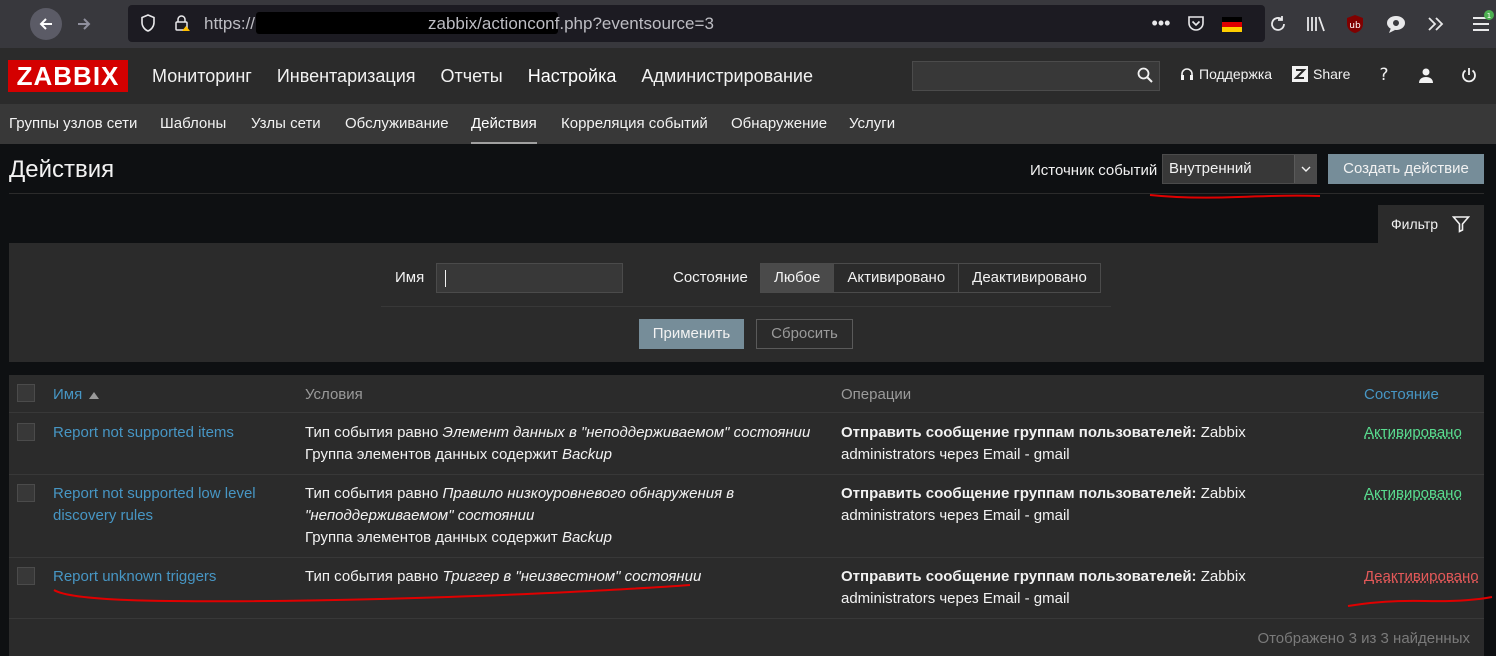  I want to click on header-name: Имя, so click(76, 394).